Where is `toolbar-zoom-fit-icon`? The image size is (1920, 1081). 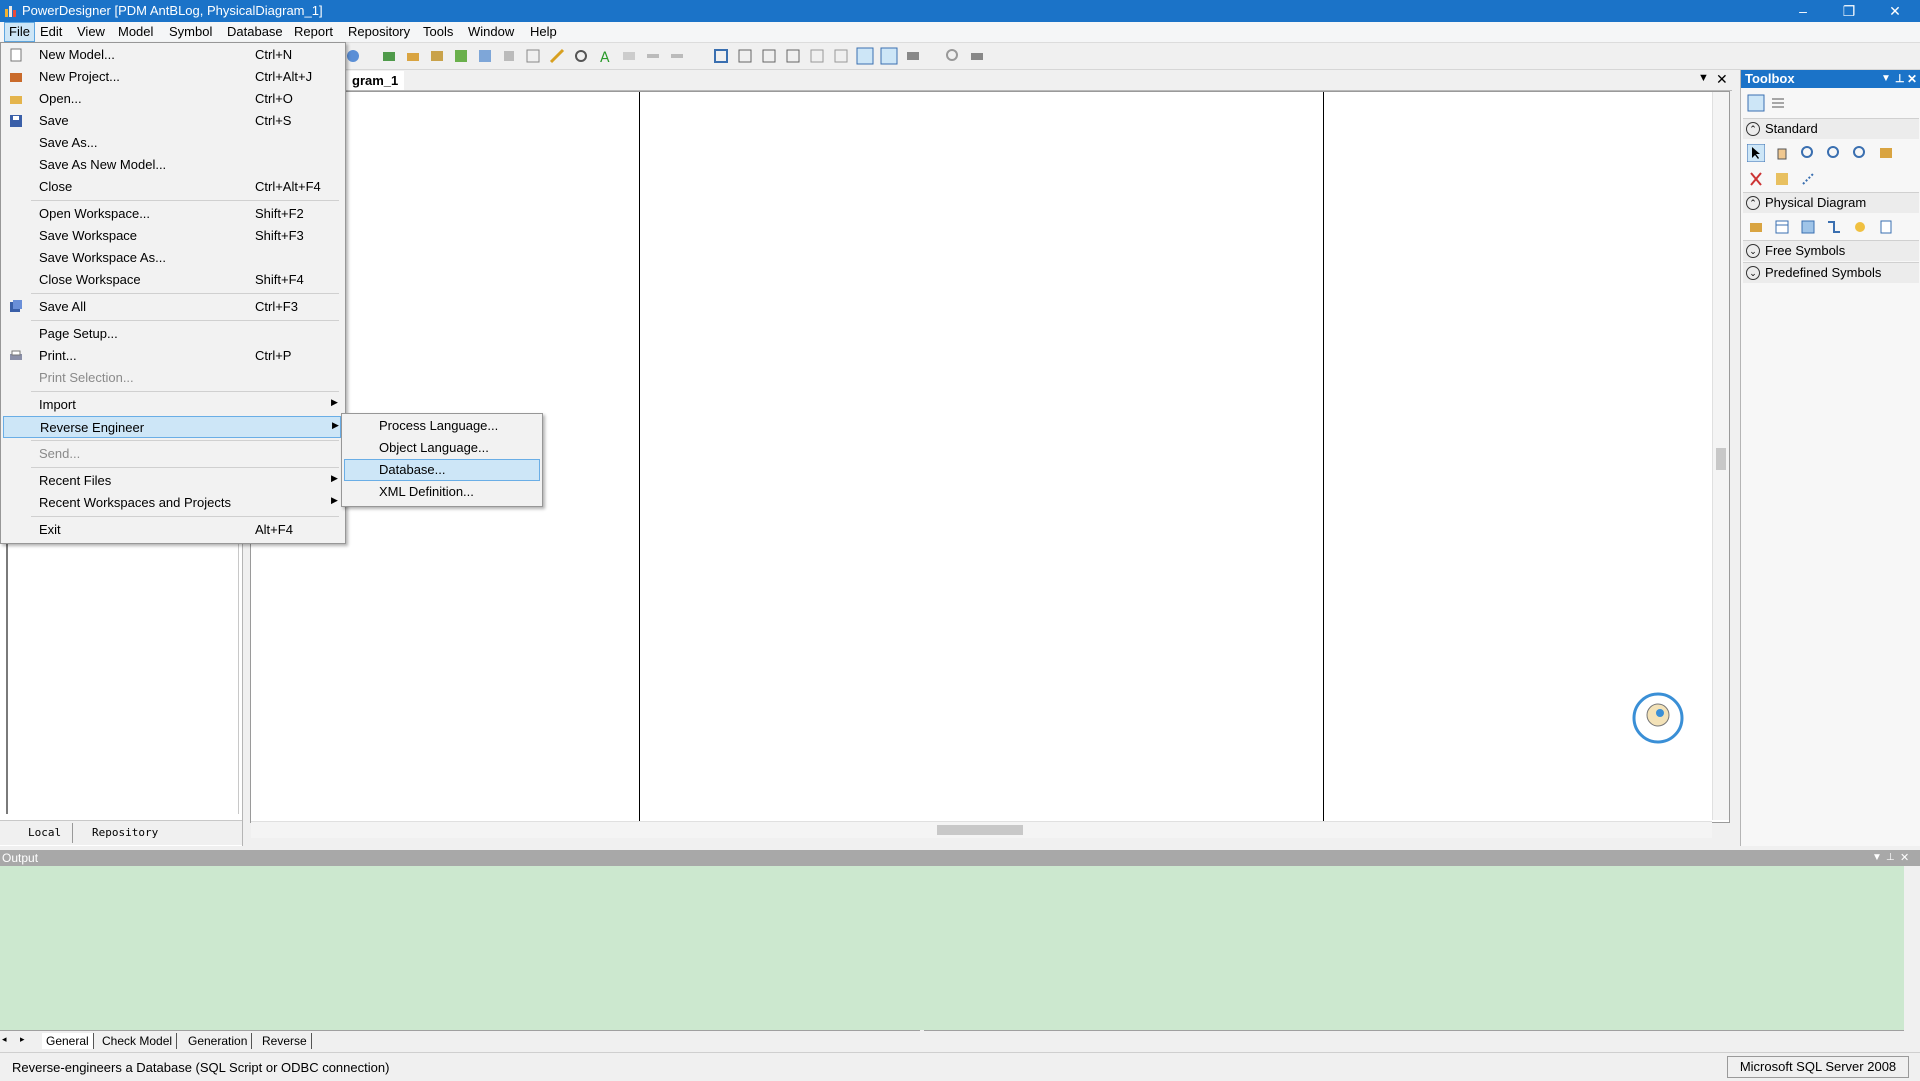
toolbar-zoom-fit-icon is located at coordinates (721, 56).